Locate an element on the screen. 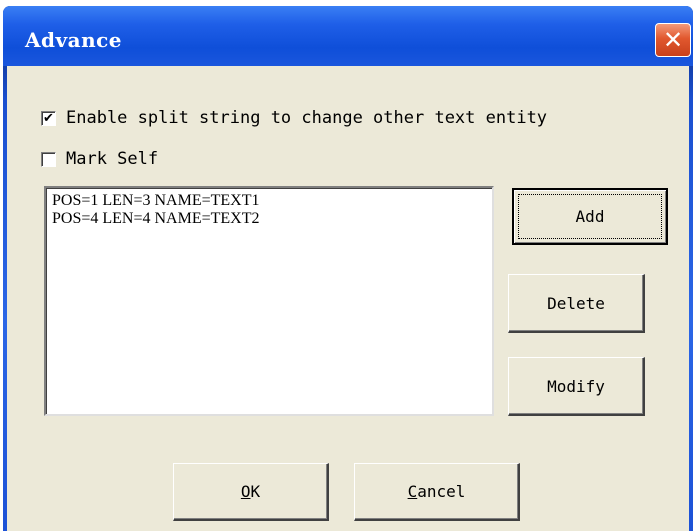  delete-button-label: Delete is located at coordinates (576, 303).